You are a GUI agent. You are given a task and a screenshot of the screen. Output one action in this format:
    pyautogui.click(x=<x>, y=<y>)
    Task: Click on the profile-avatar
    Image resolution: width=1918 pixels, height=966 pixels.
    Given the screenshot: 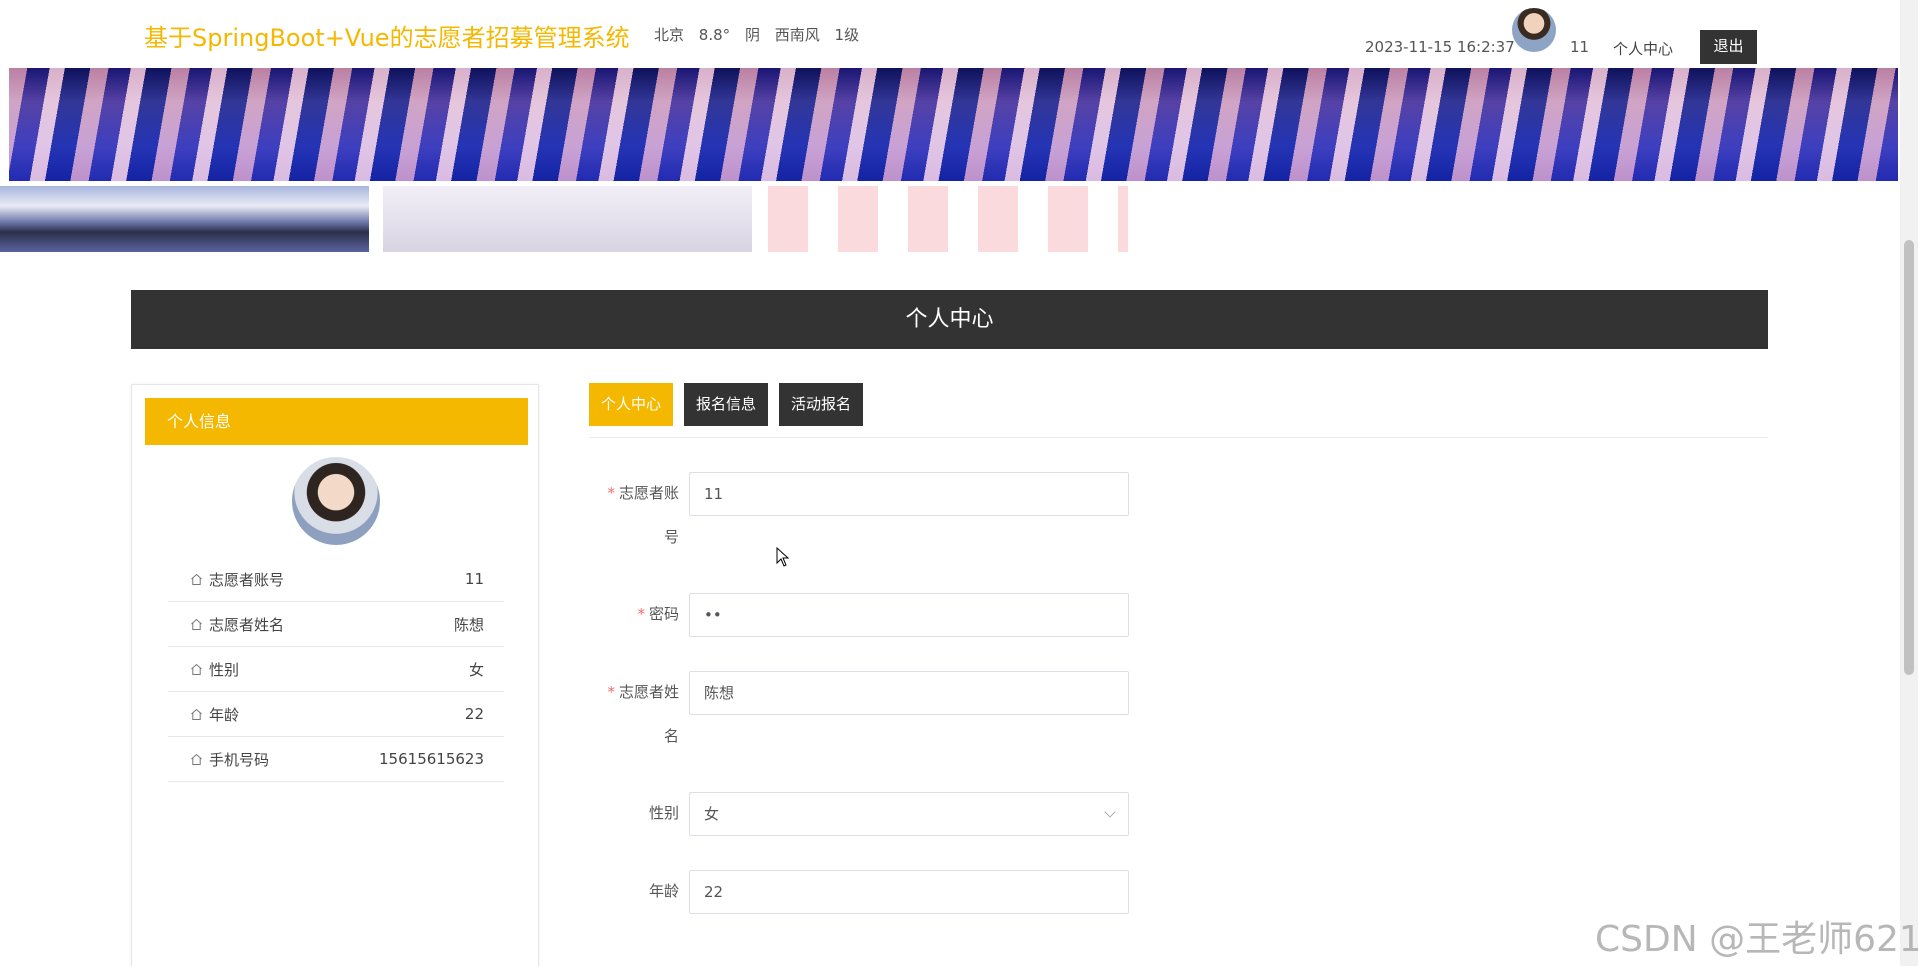 What is the action you would take?
    pyautogui.click(x=336, y=501)
    